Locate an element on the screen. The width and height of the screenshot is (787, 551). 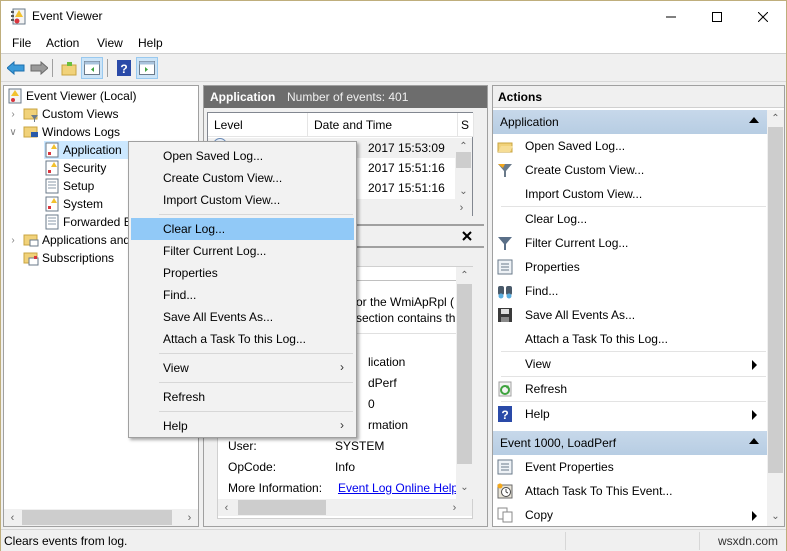
actions-section-application: Application is located at coordinates (630, 122).